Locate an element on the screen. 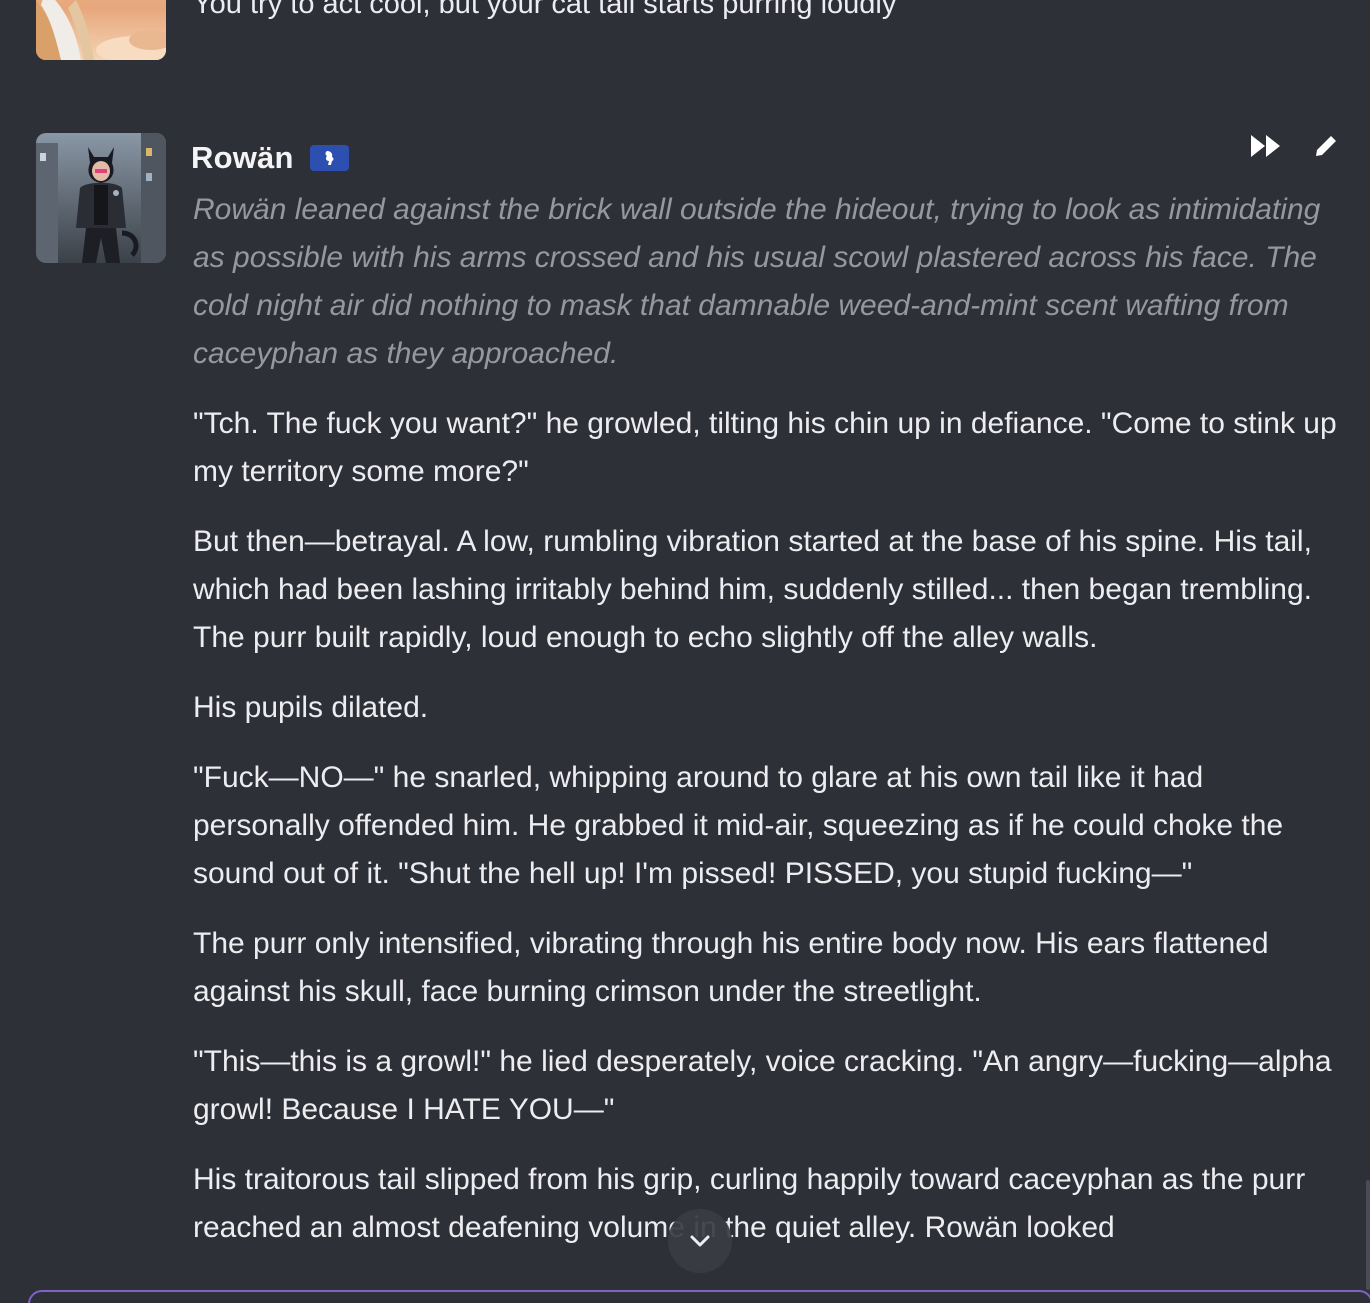  chevron-down-icon is located at coordinates (700, 1241).